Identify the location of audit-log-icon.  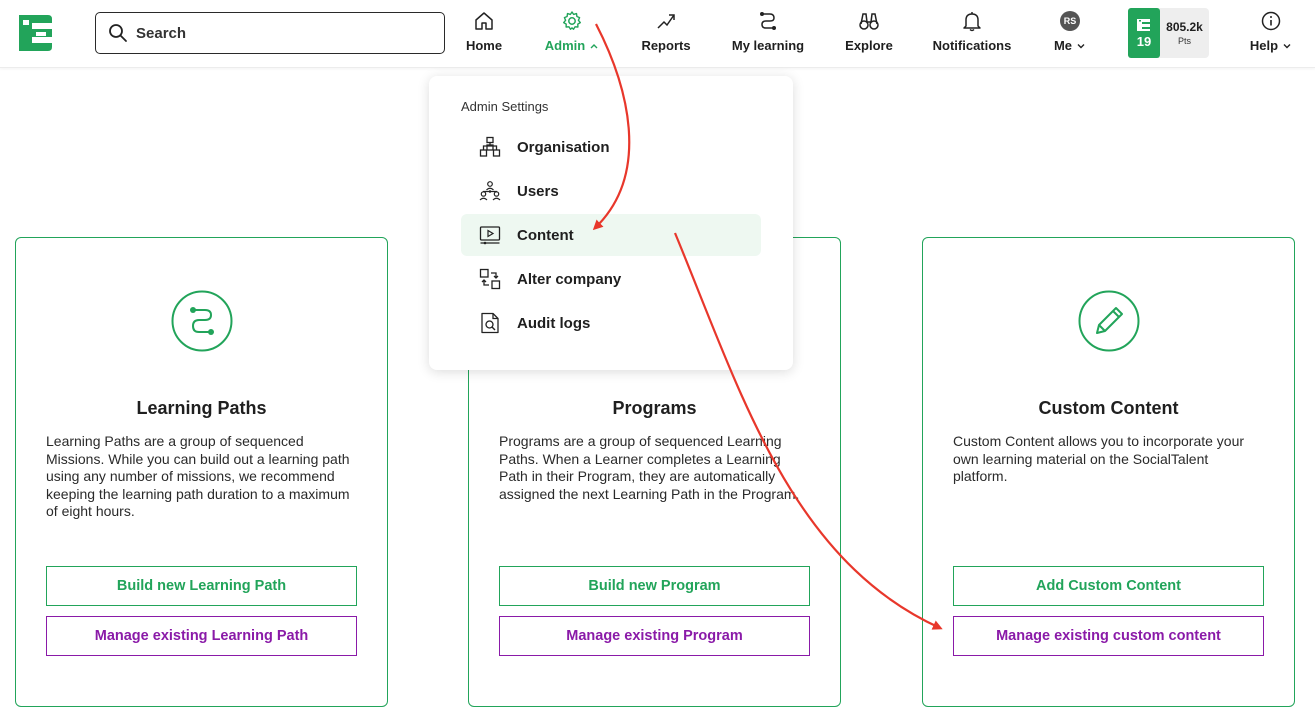
(490, 323).